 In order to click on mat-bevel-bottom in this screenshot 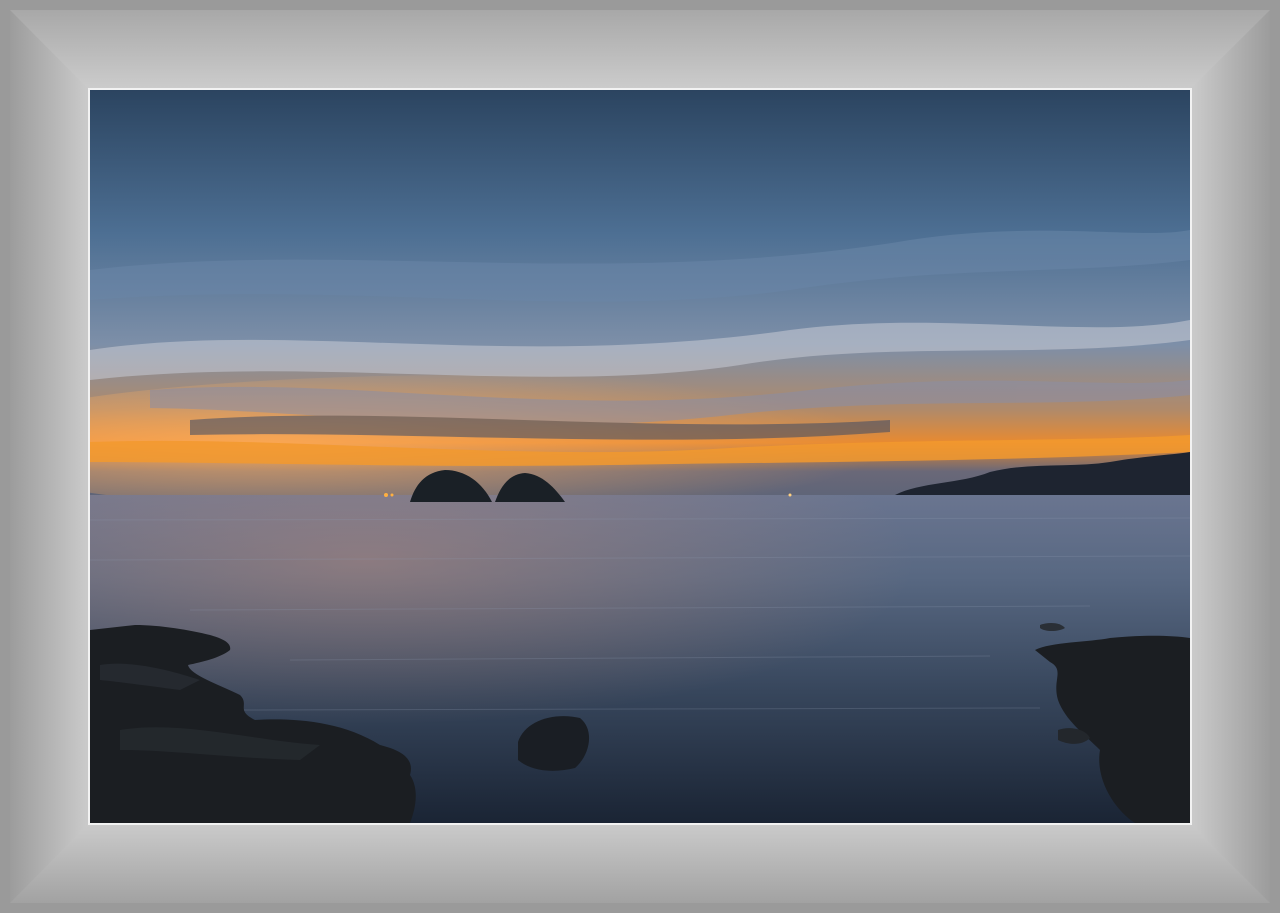, I will do `click(640, 863)`.